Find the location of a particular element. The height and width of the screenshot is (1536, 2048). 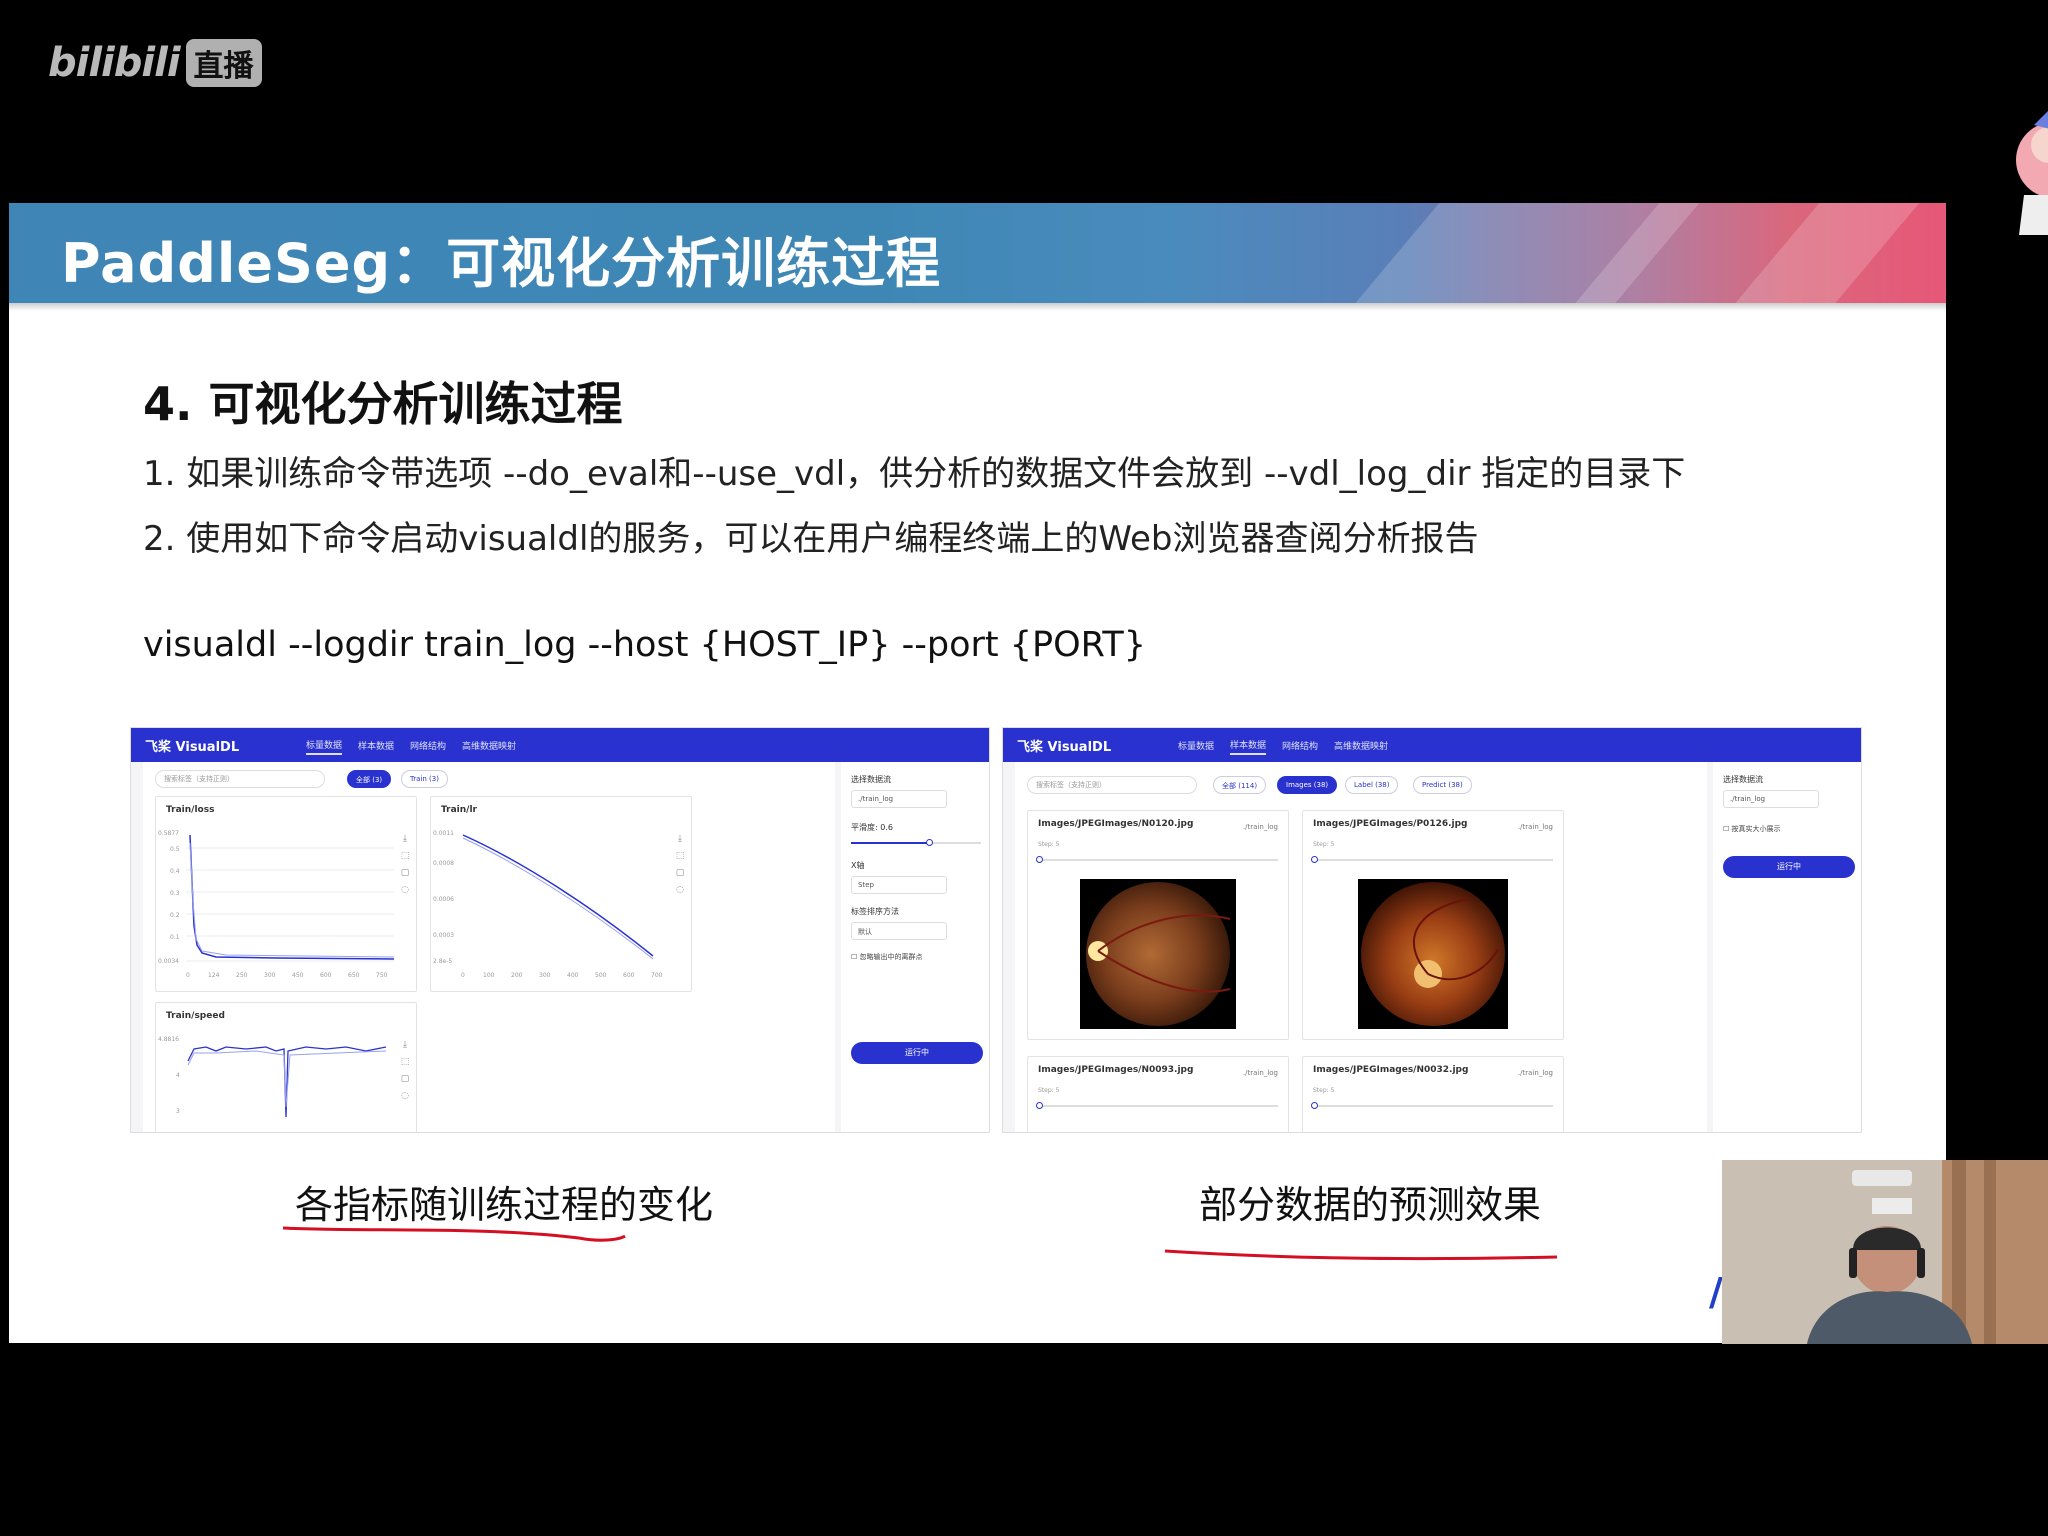

svg-text: 124 is located at coordinates (214, 975).